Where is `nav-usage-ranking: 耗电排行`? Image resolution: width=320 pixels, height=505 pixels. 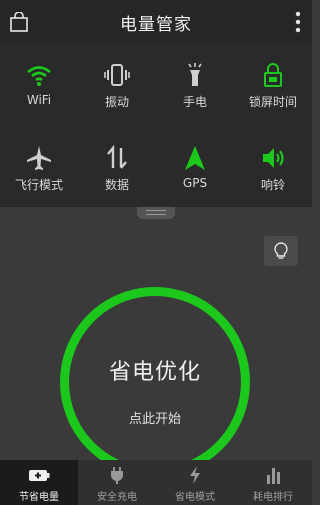 nav-usage-ranking: 耗电排行 is located at coordinates (273, 482).